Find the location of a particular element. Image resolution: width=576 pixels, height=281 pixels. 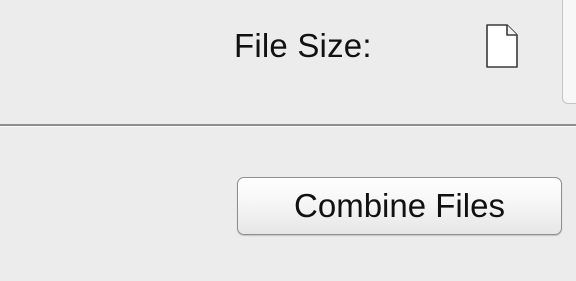

preview-panel-edge is located at coordinates (569, 52).